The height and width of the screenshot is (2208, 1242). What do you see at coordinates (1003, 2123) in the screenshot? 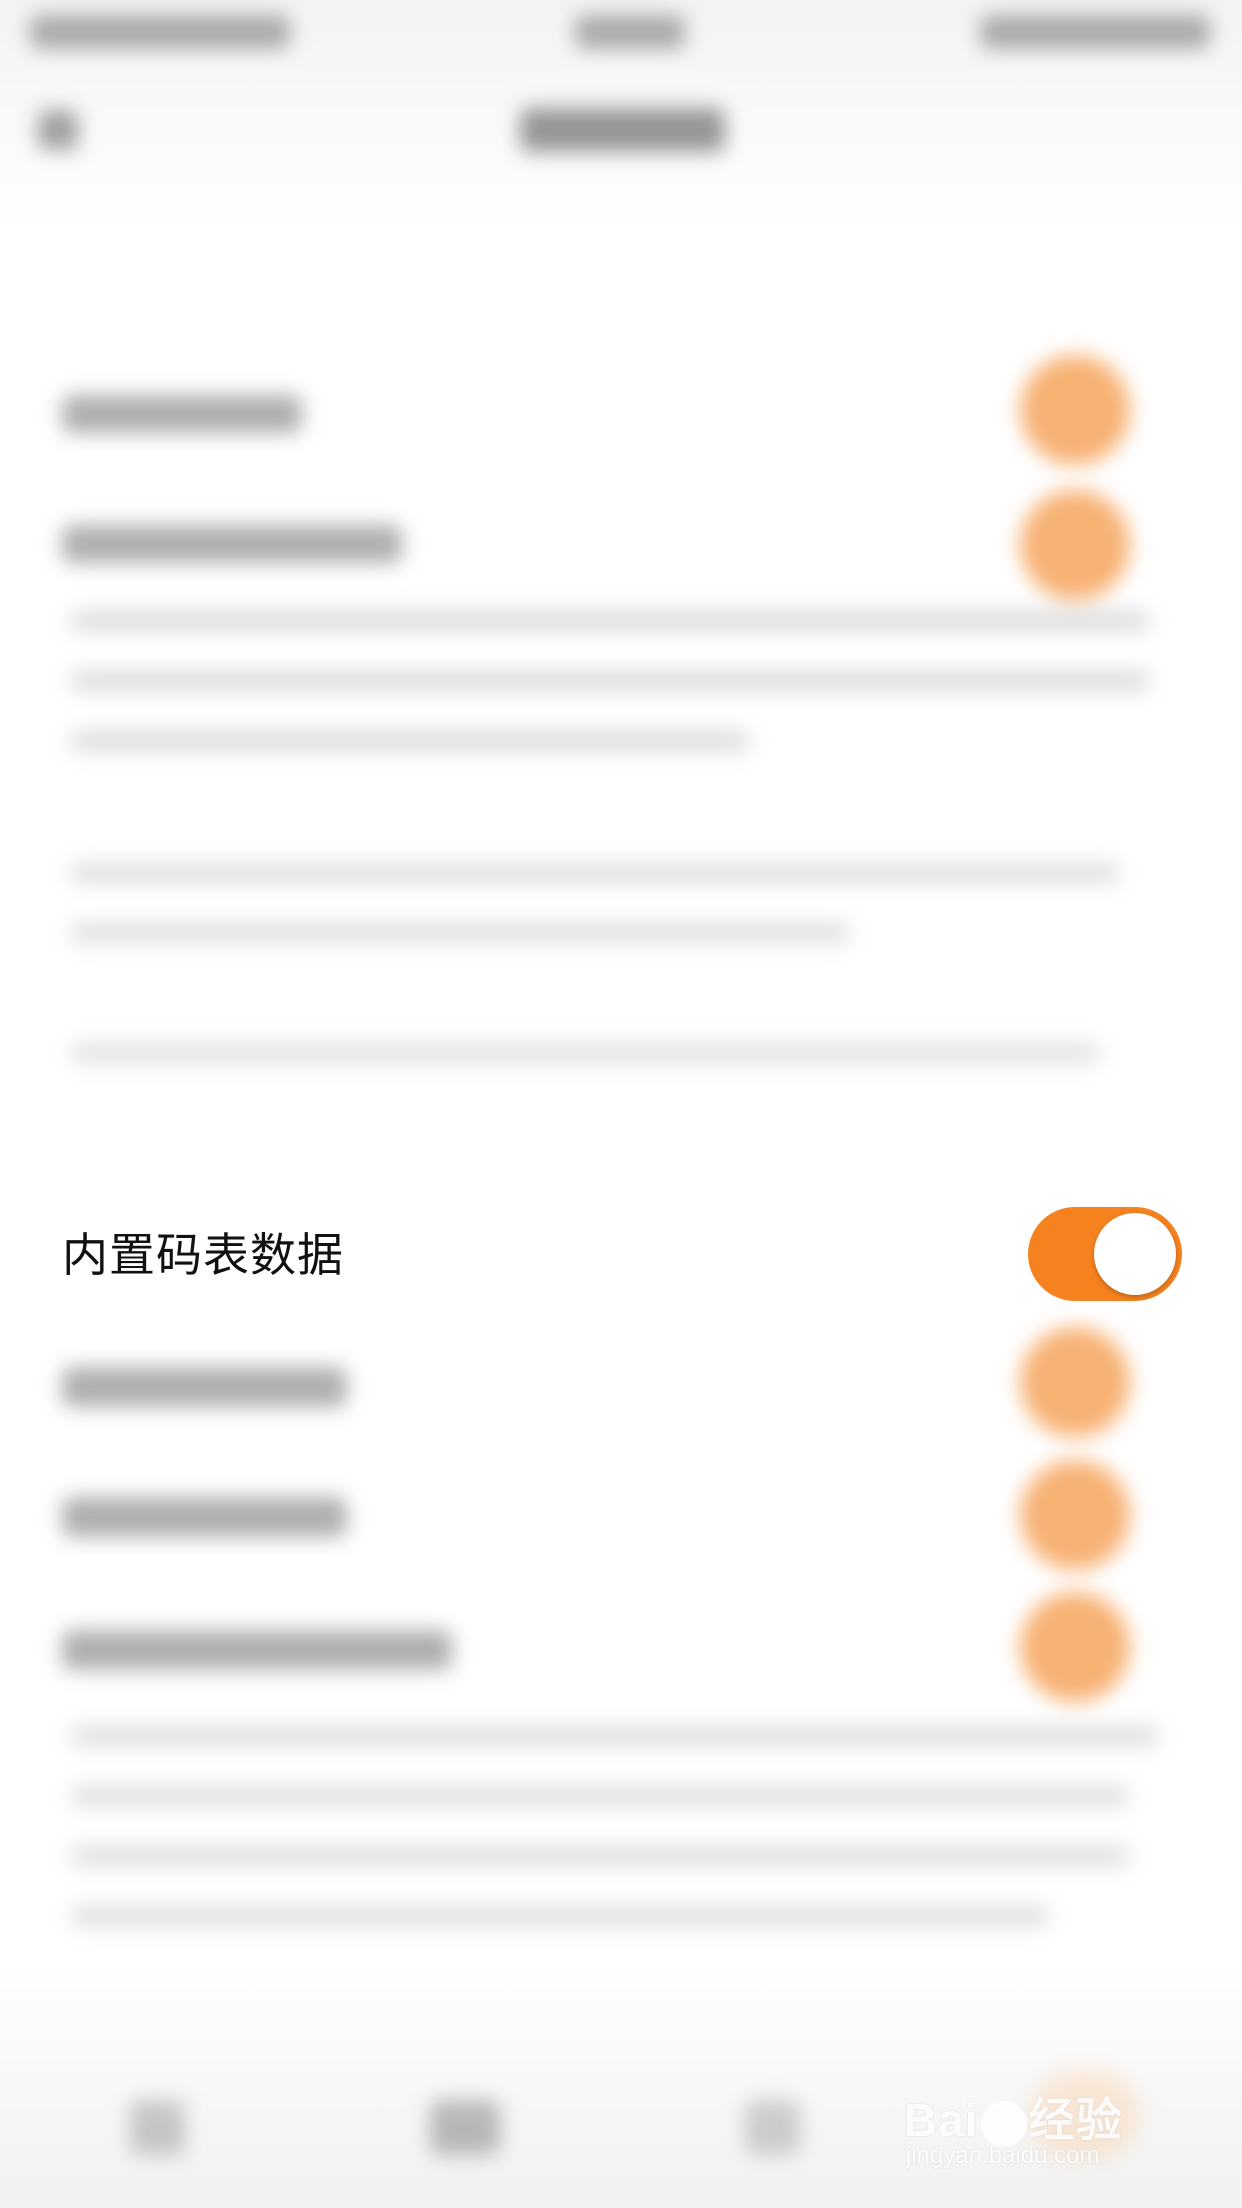
I see `paw-icon` at bounding box center [1003, 2123].